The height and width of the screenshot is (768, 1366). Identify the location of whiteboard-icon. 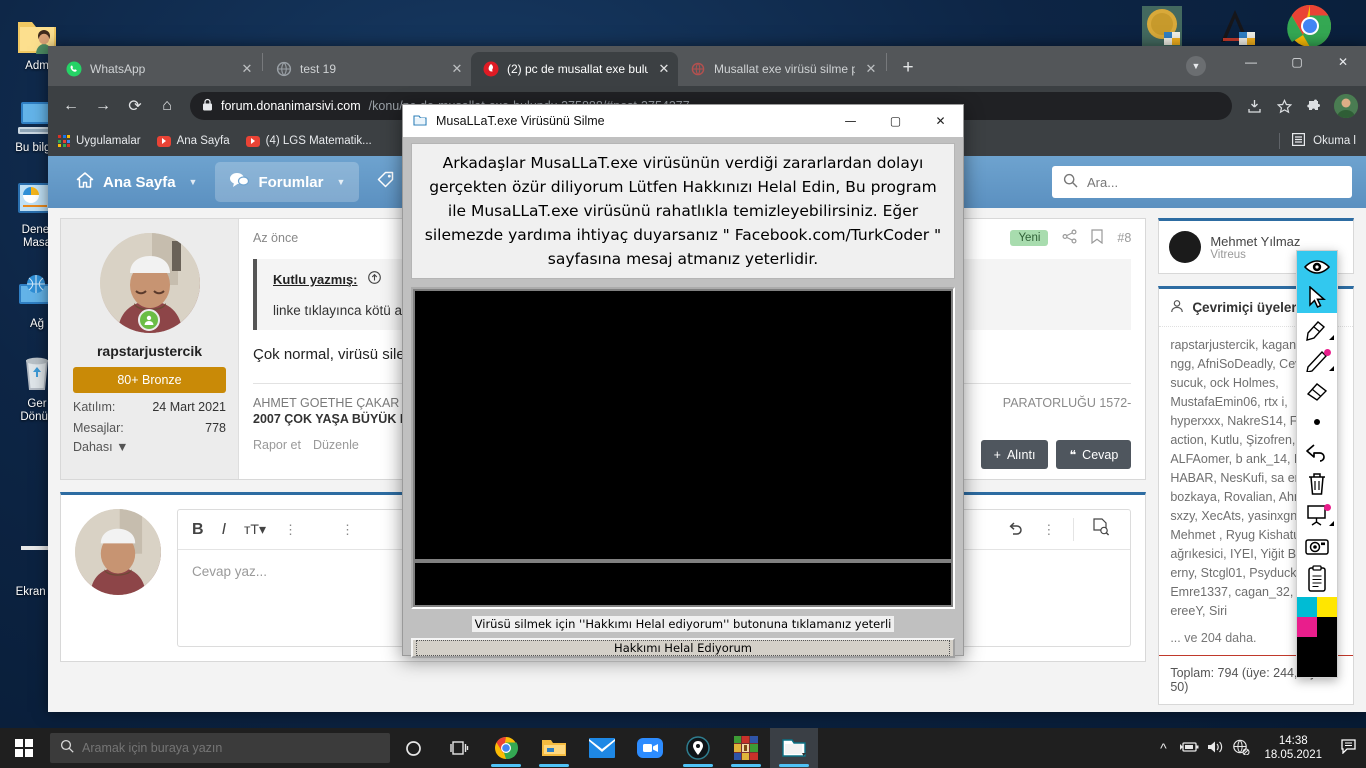
(1317, 514).